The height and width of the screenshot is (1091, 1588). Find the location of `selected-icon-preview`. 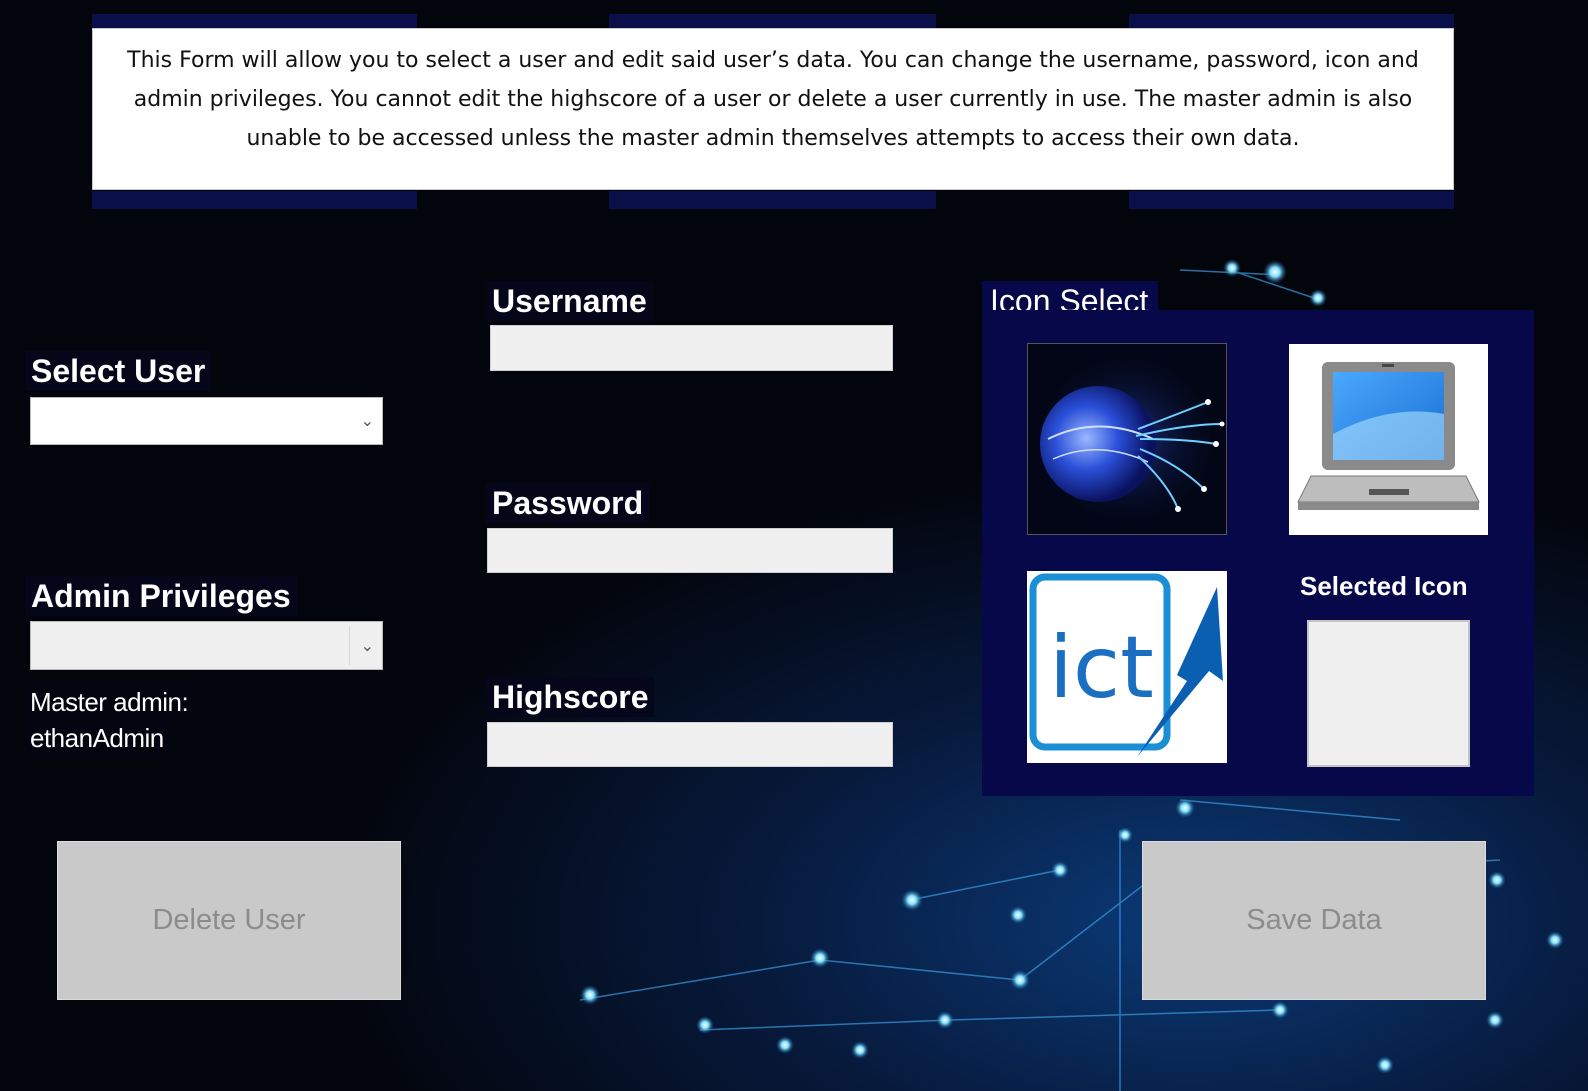

selected-icon-preview is located at coordinates (1388, 693).